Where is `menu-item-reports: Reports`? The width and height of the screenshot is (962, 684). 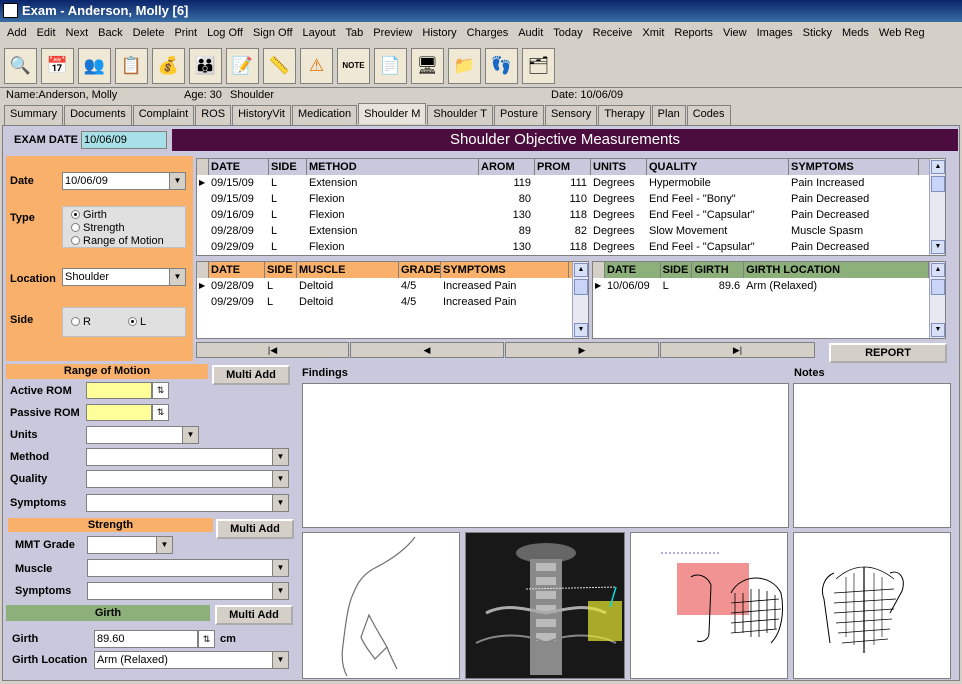 menu-item-reports: Reports is located at coordinates (693, 33).